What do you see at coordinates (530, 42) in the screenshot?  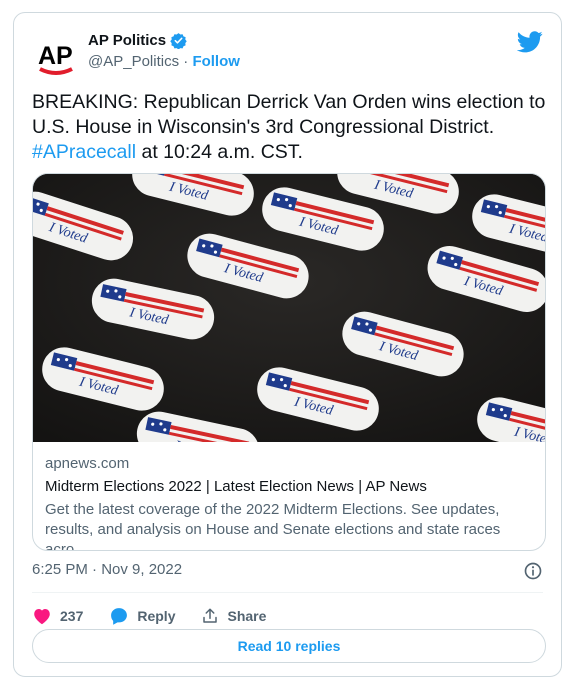 I see `twitter-bird-icon` at bounding box center [530, 42].